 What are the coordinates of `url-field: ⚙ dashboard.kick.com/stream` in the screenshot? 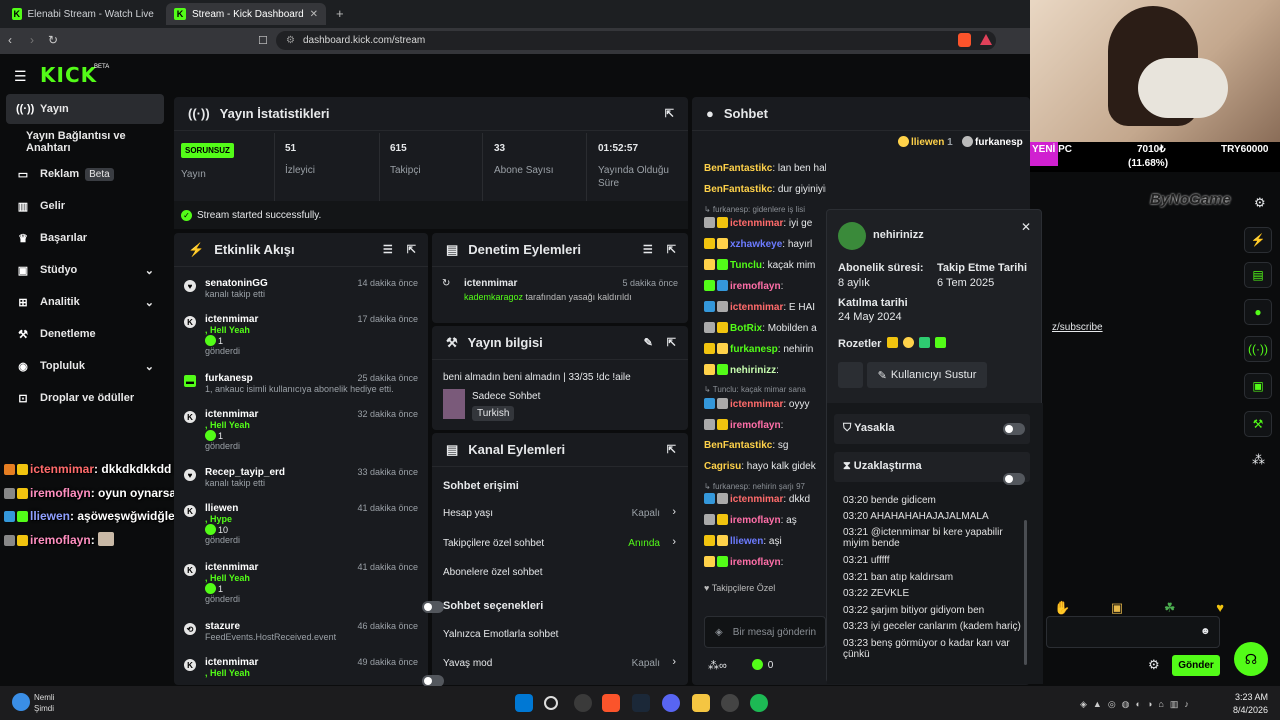 It's located at (636, 40).